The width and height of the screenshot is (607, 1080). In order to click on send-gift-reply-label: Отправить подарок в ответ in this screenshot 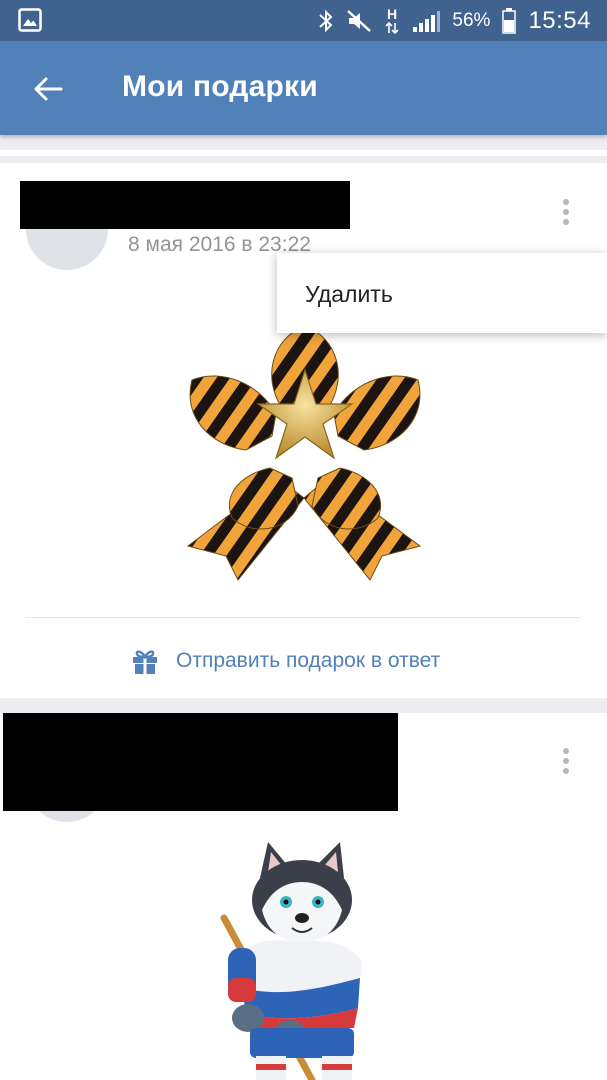, I will do `click(308, 660)`.